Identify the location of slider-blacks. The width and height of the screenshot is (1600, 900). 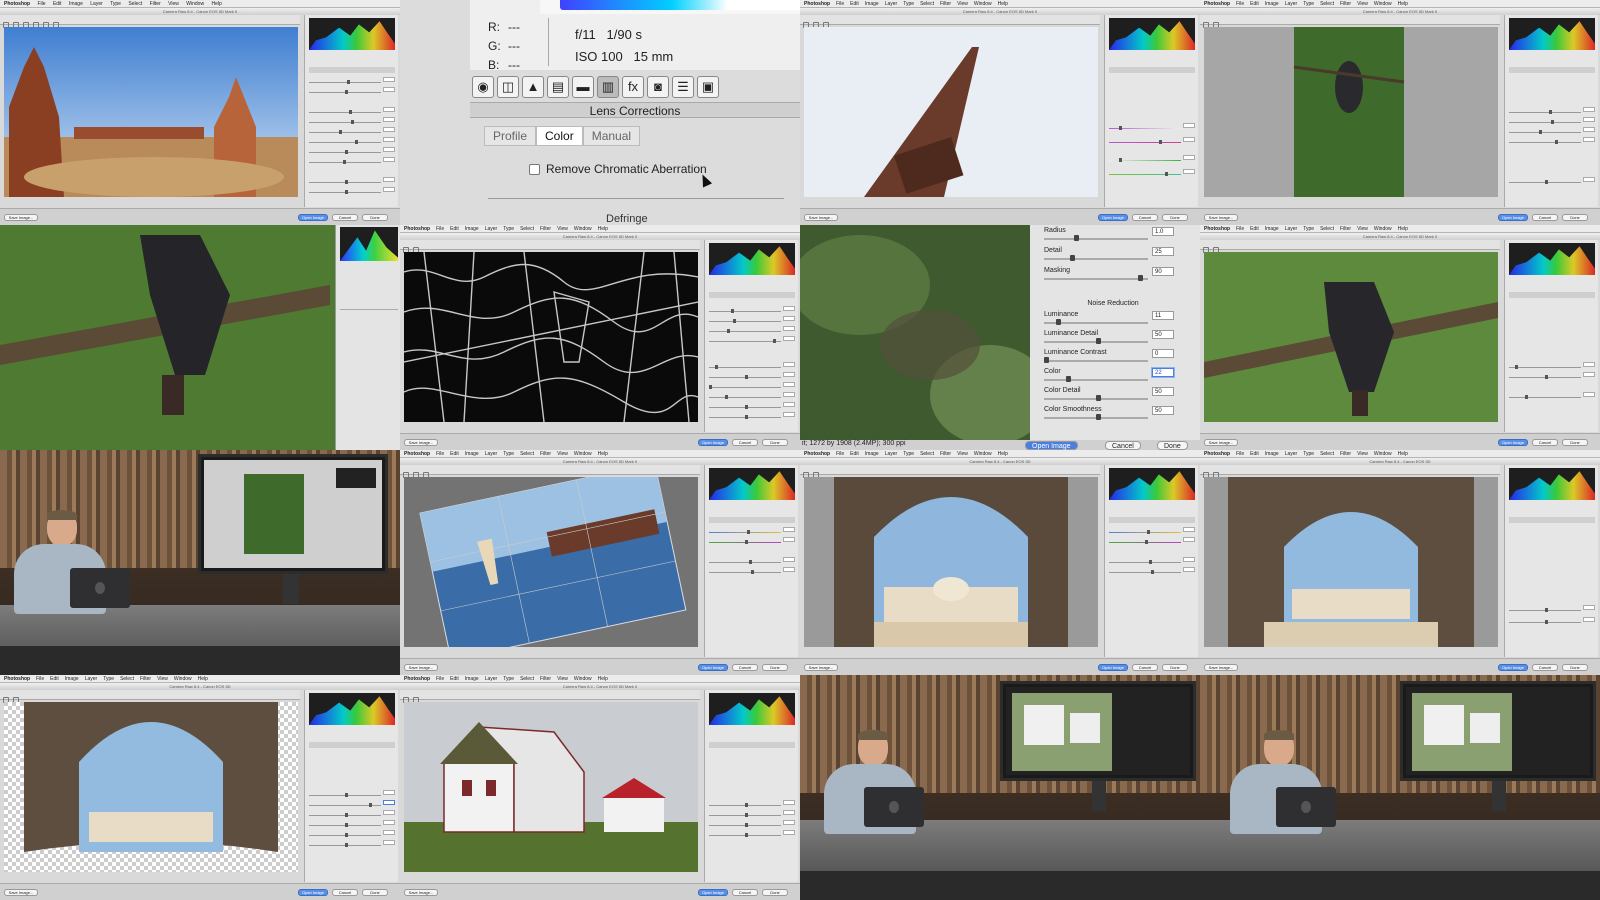
(352, 161).